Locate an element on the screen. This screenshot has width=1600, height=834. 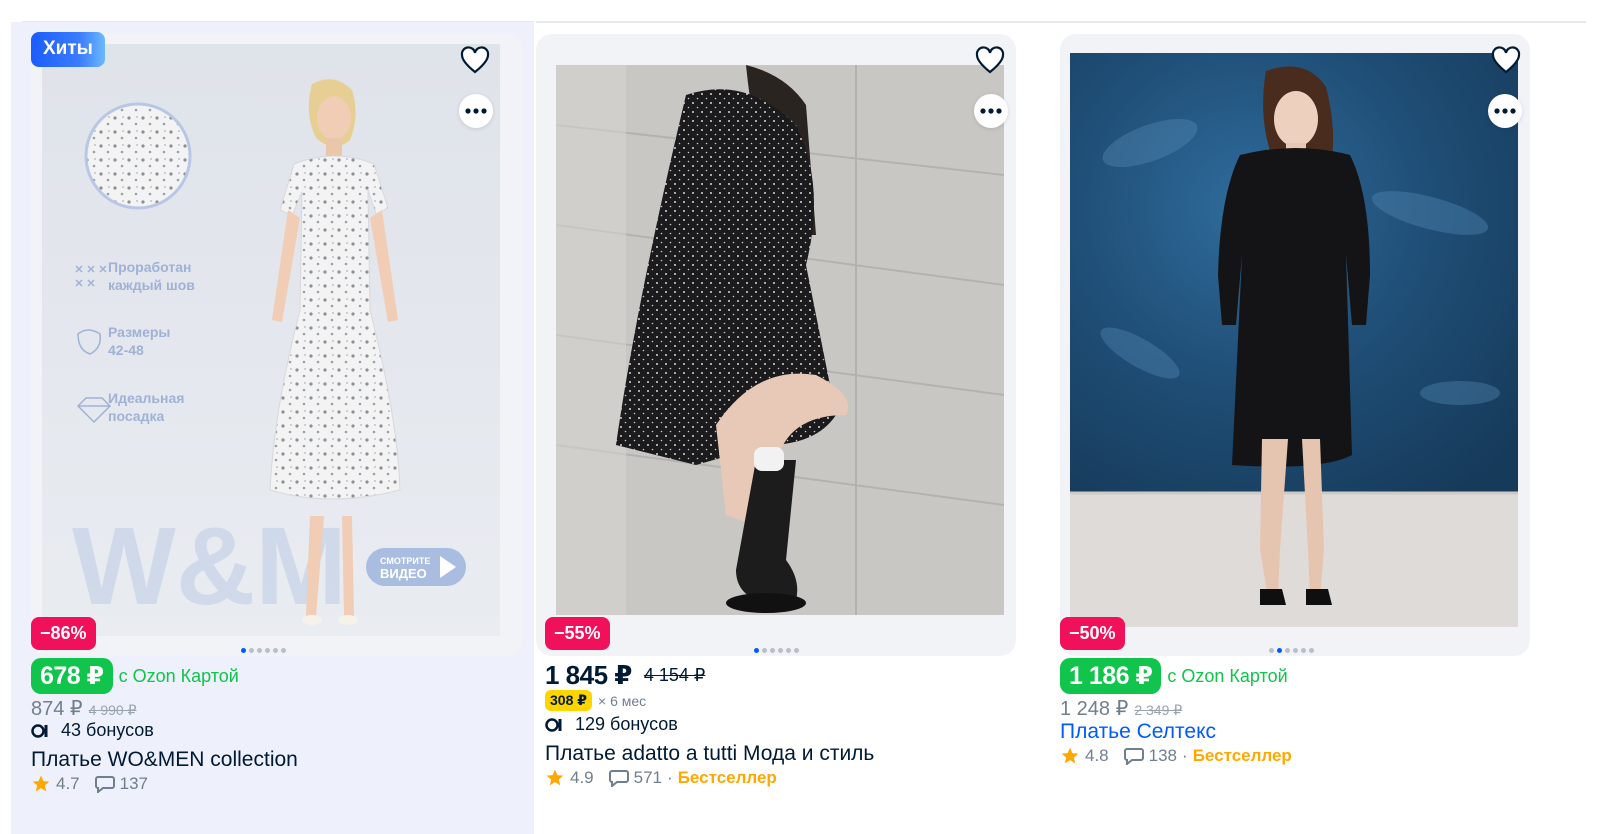
product-title: Платье Селтекс is located at coordinates (1138, 732).